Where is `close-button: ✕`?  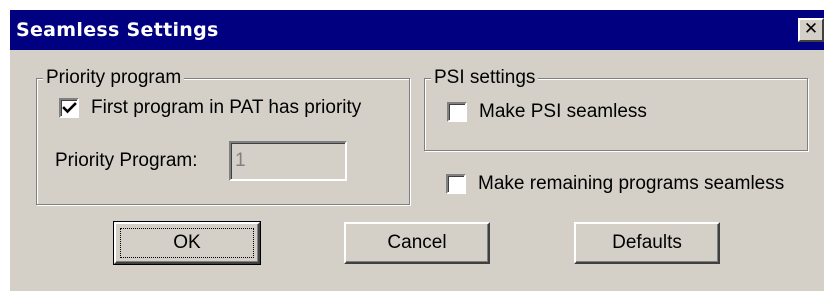 close-button: ✕ is located at coordinates (811, 30).